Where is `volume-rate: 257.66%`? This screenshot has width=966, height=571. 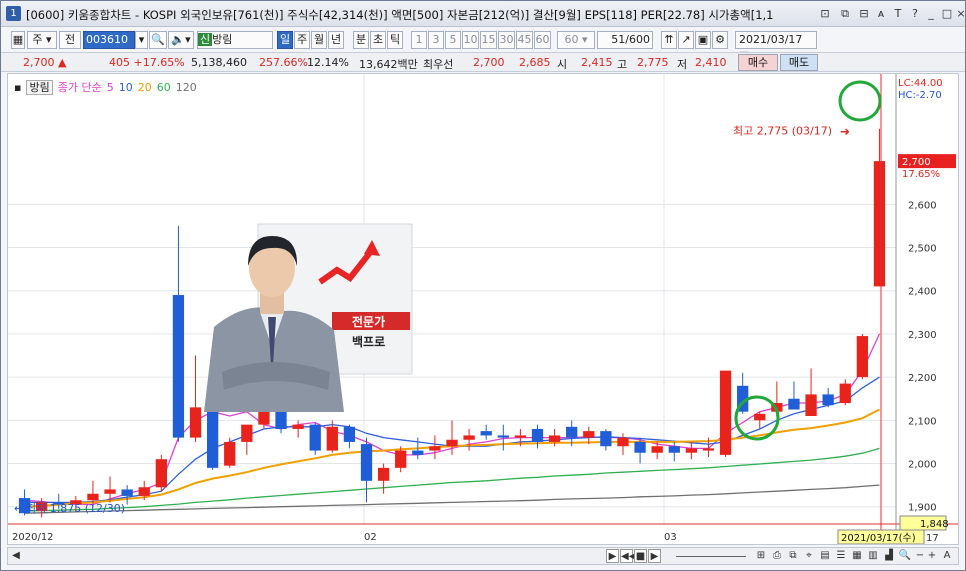
volume-rate: 257.66% is located at coordinates (283, 62).